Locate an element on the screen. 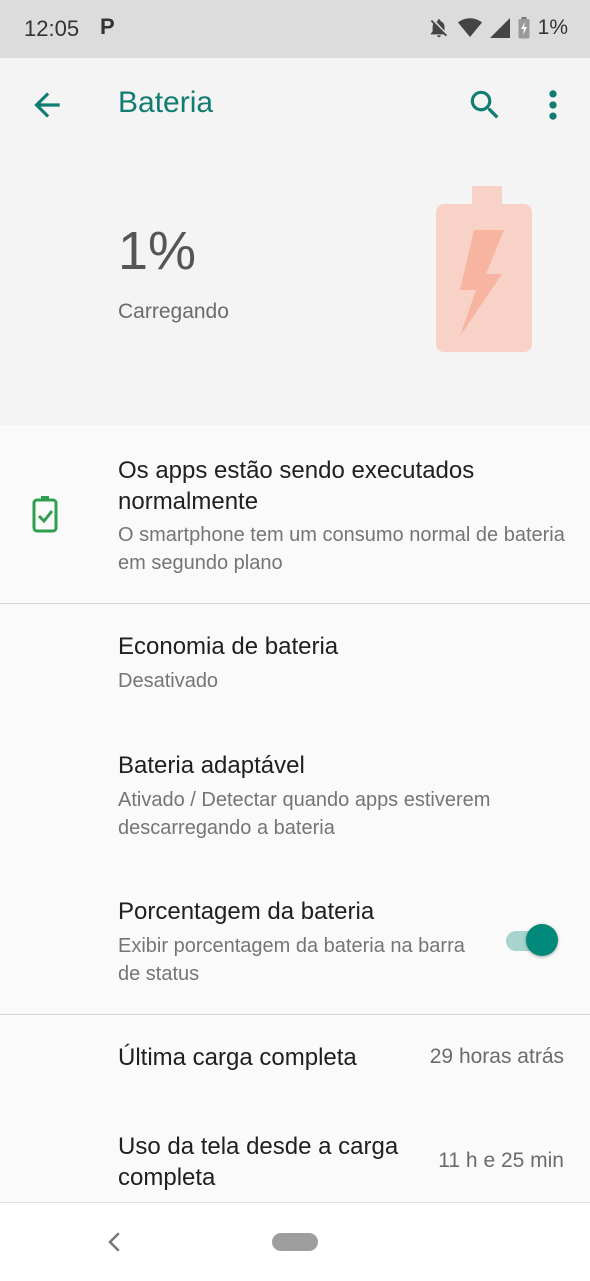  battery-percentage-toggle is located at coordinates (531, 941).